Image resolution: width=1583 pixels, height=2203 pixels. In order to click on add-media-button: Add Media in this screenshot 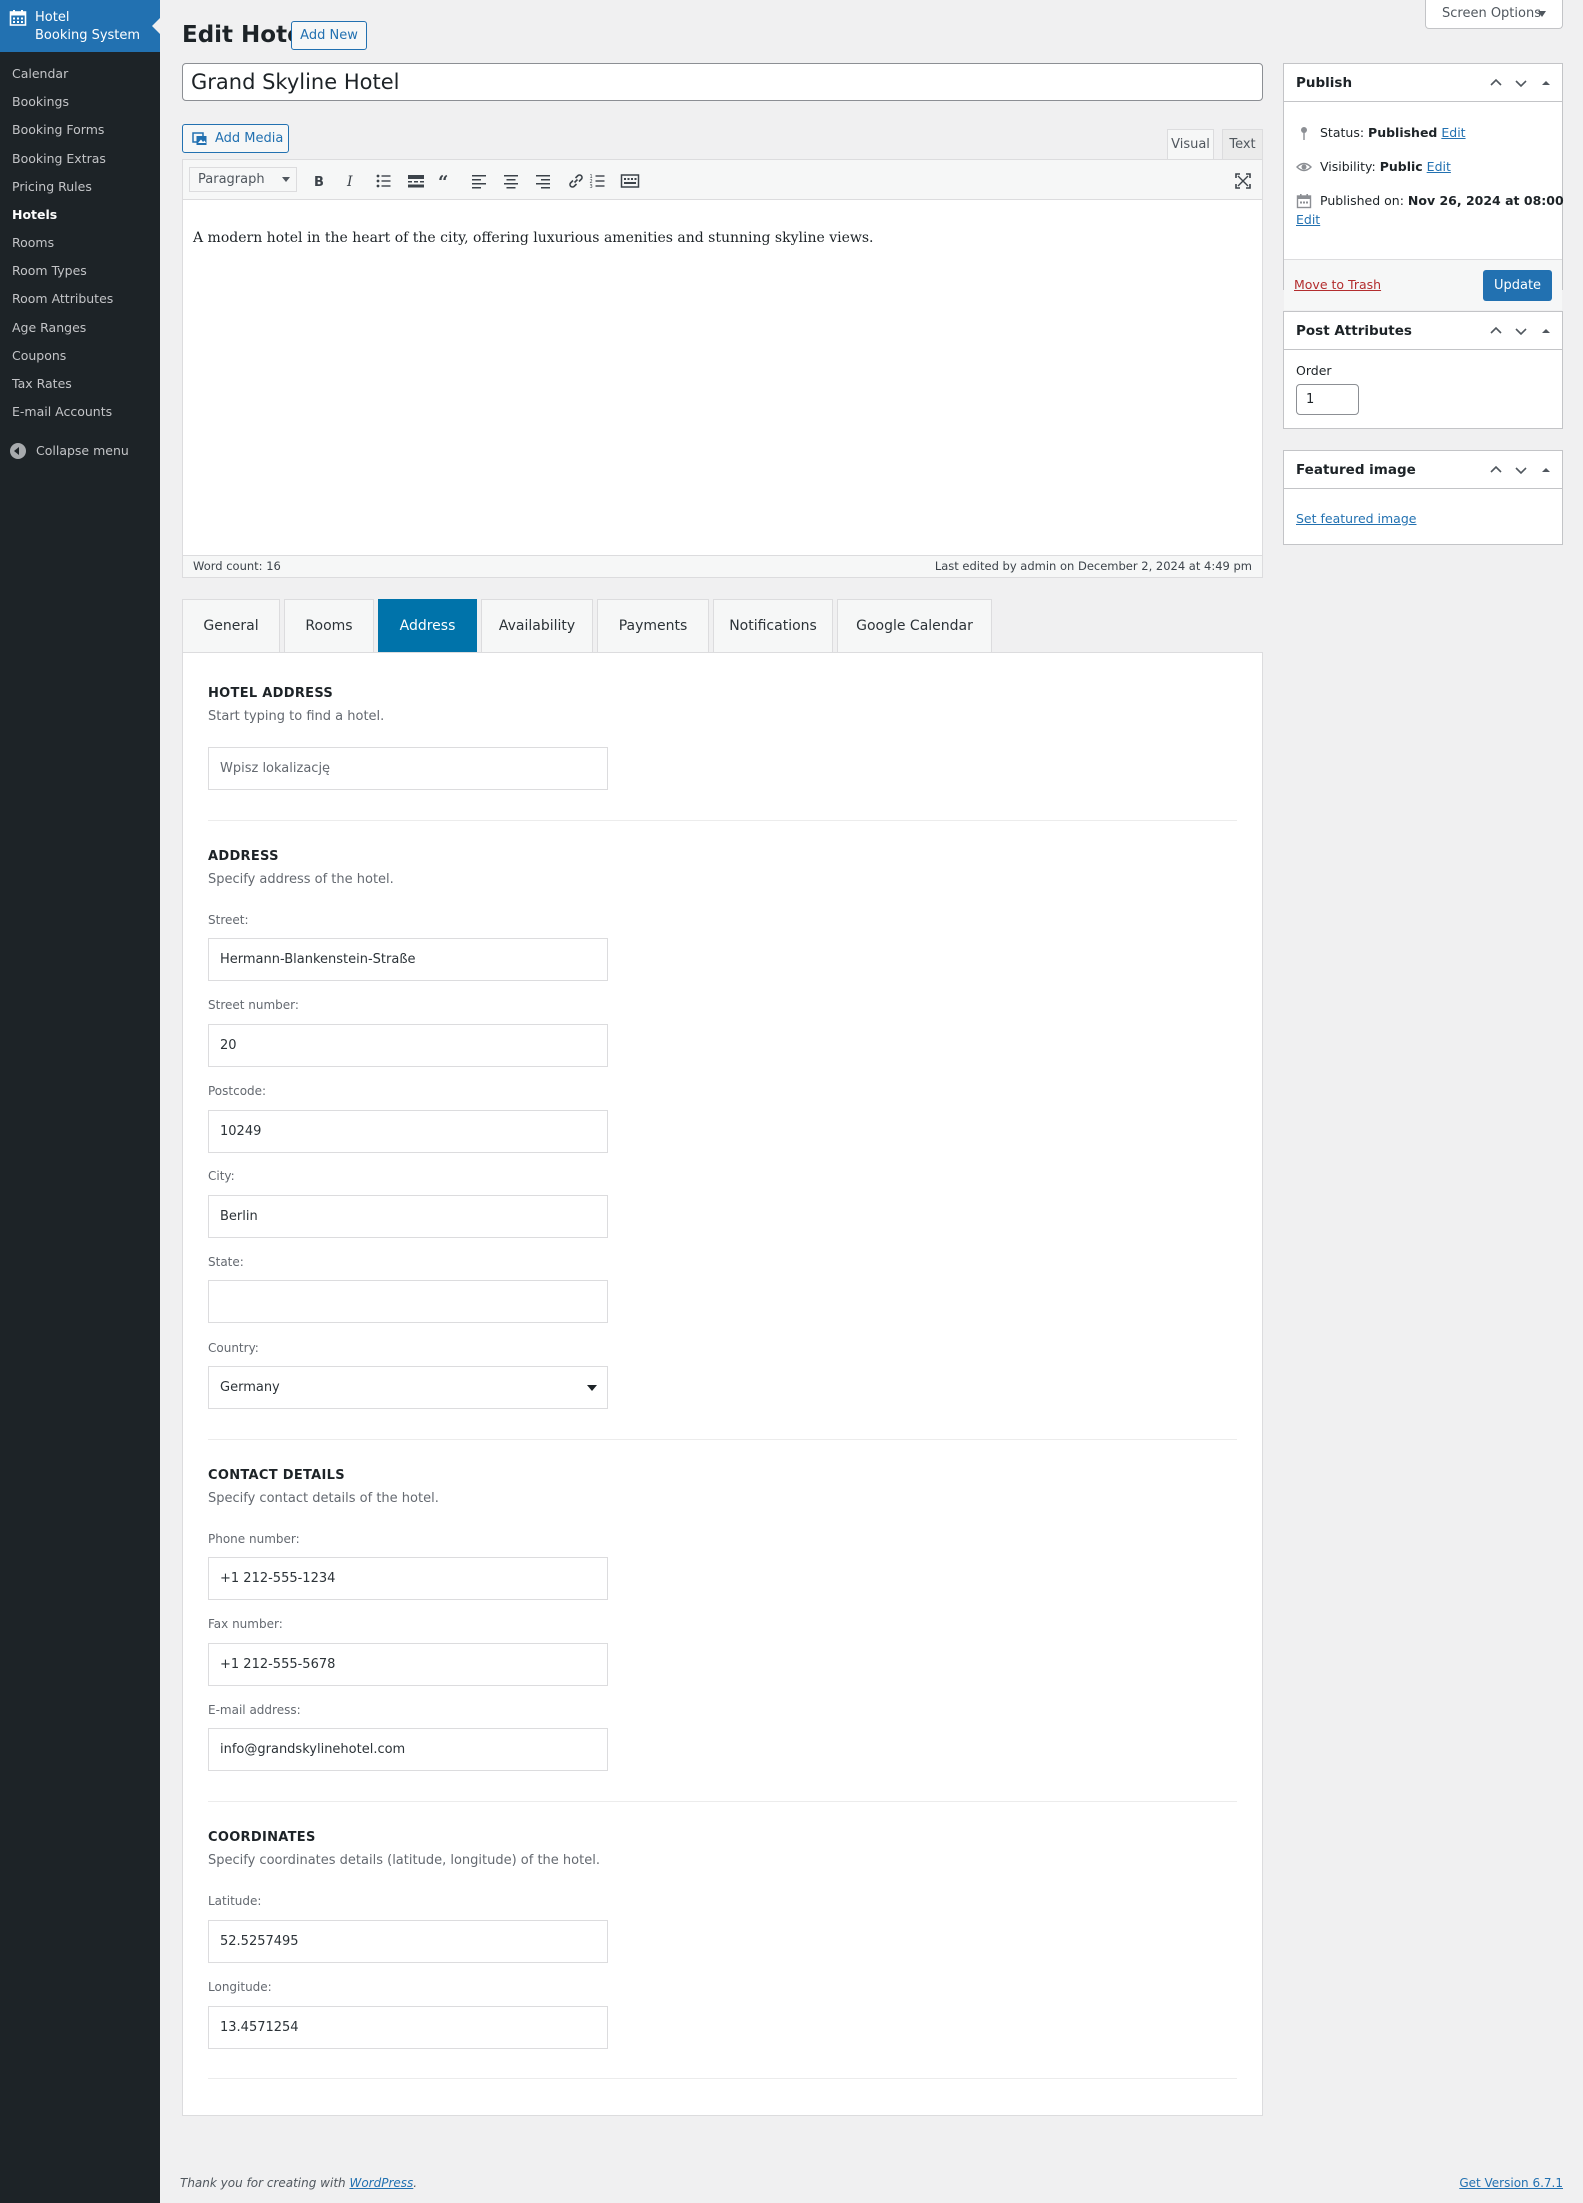, I will do `click(235, 138)`.